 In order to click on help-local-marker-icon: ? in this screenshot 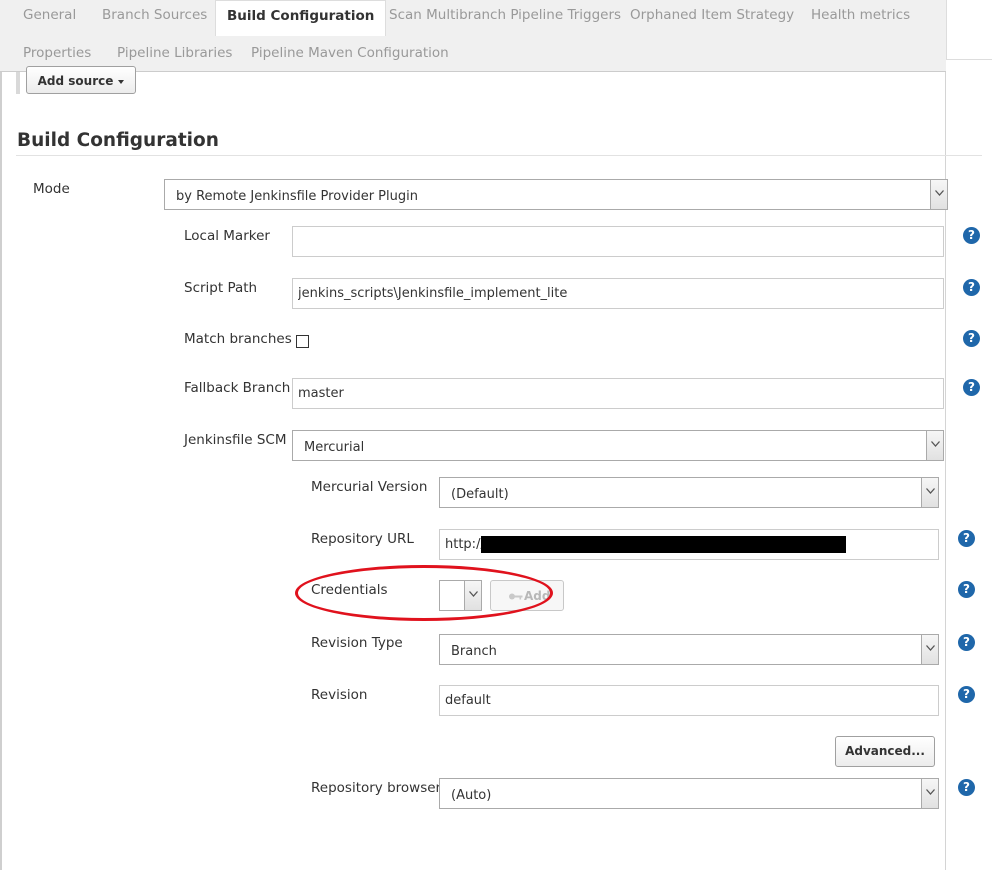, I will do `click(971, 235)`.